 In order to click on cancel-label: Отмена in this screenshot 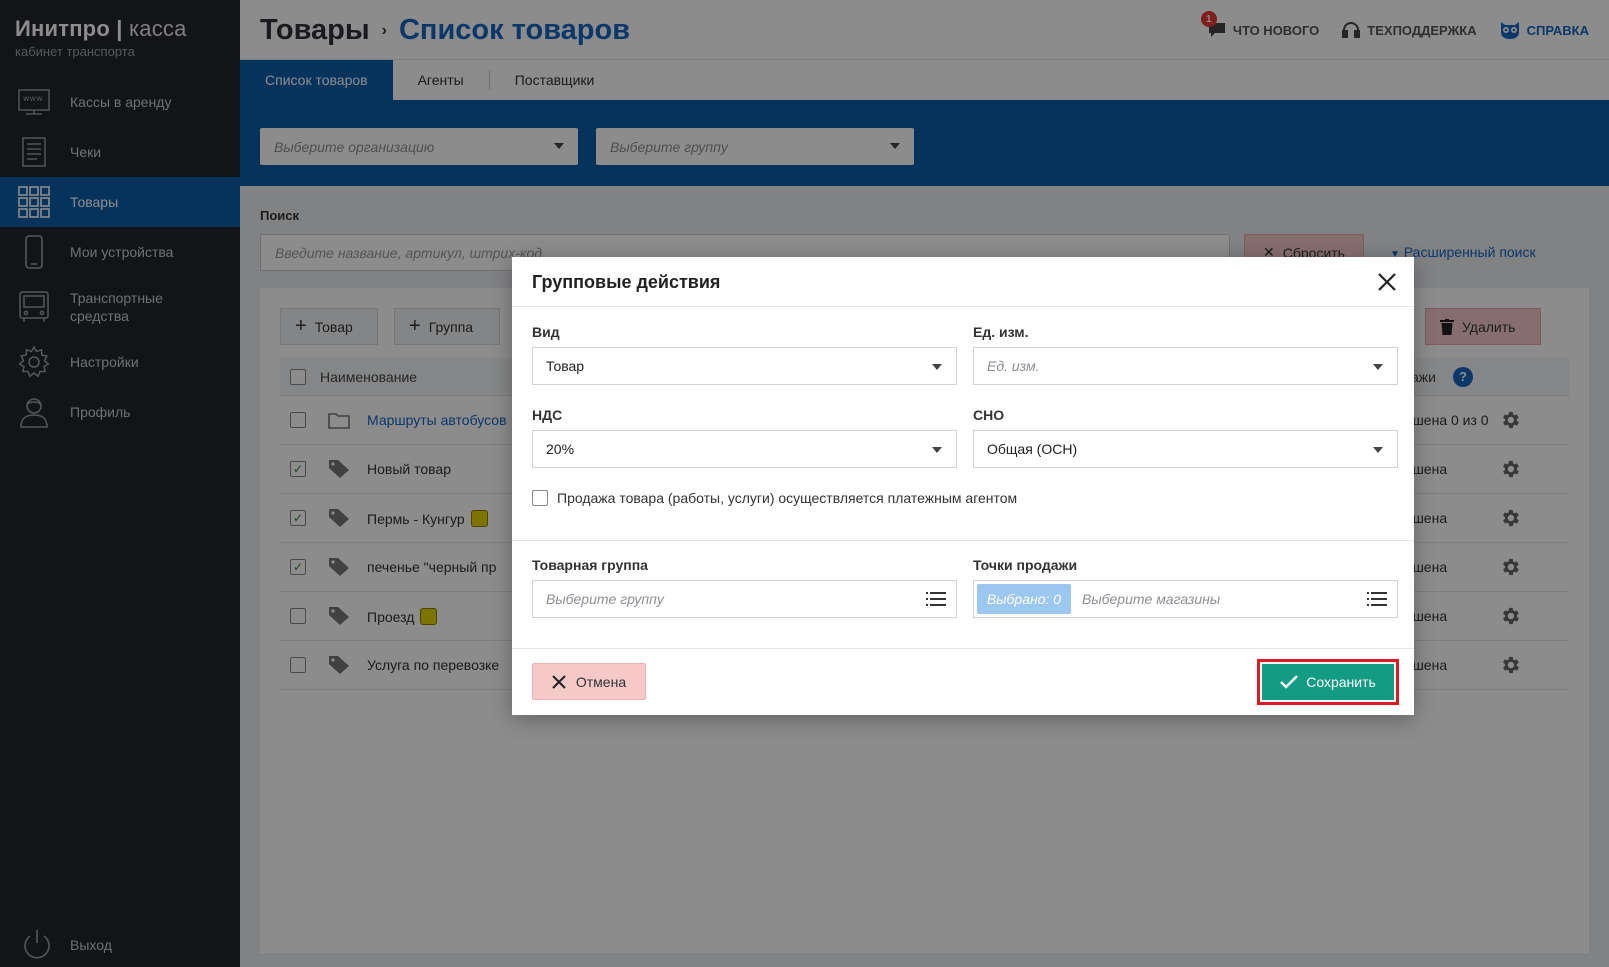, I will do `click(601, 681)`.